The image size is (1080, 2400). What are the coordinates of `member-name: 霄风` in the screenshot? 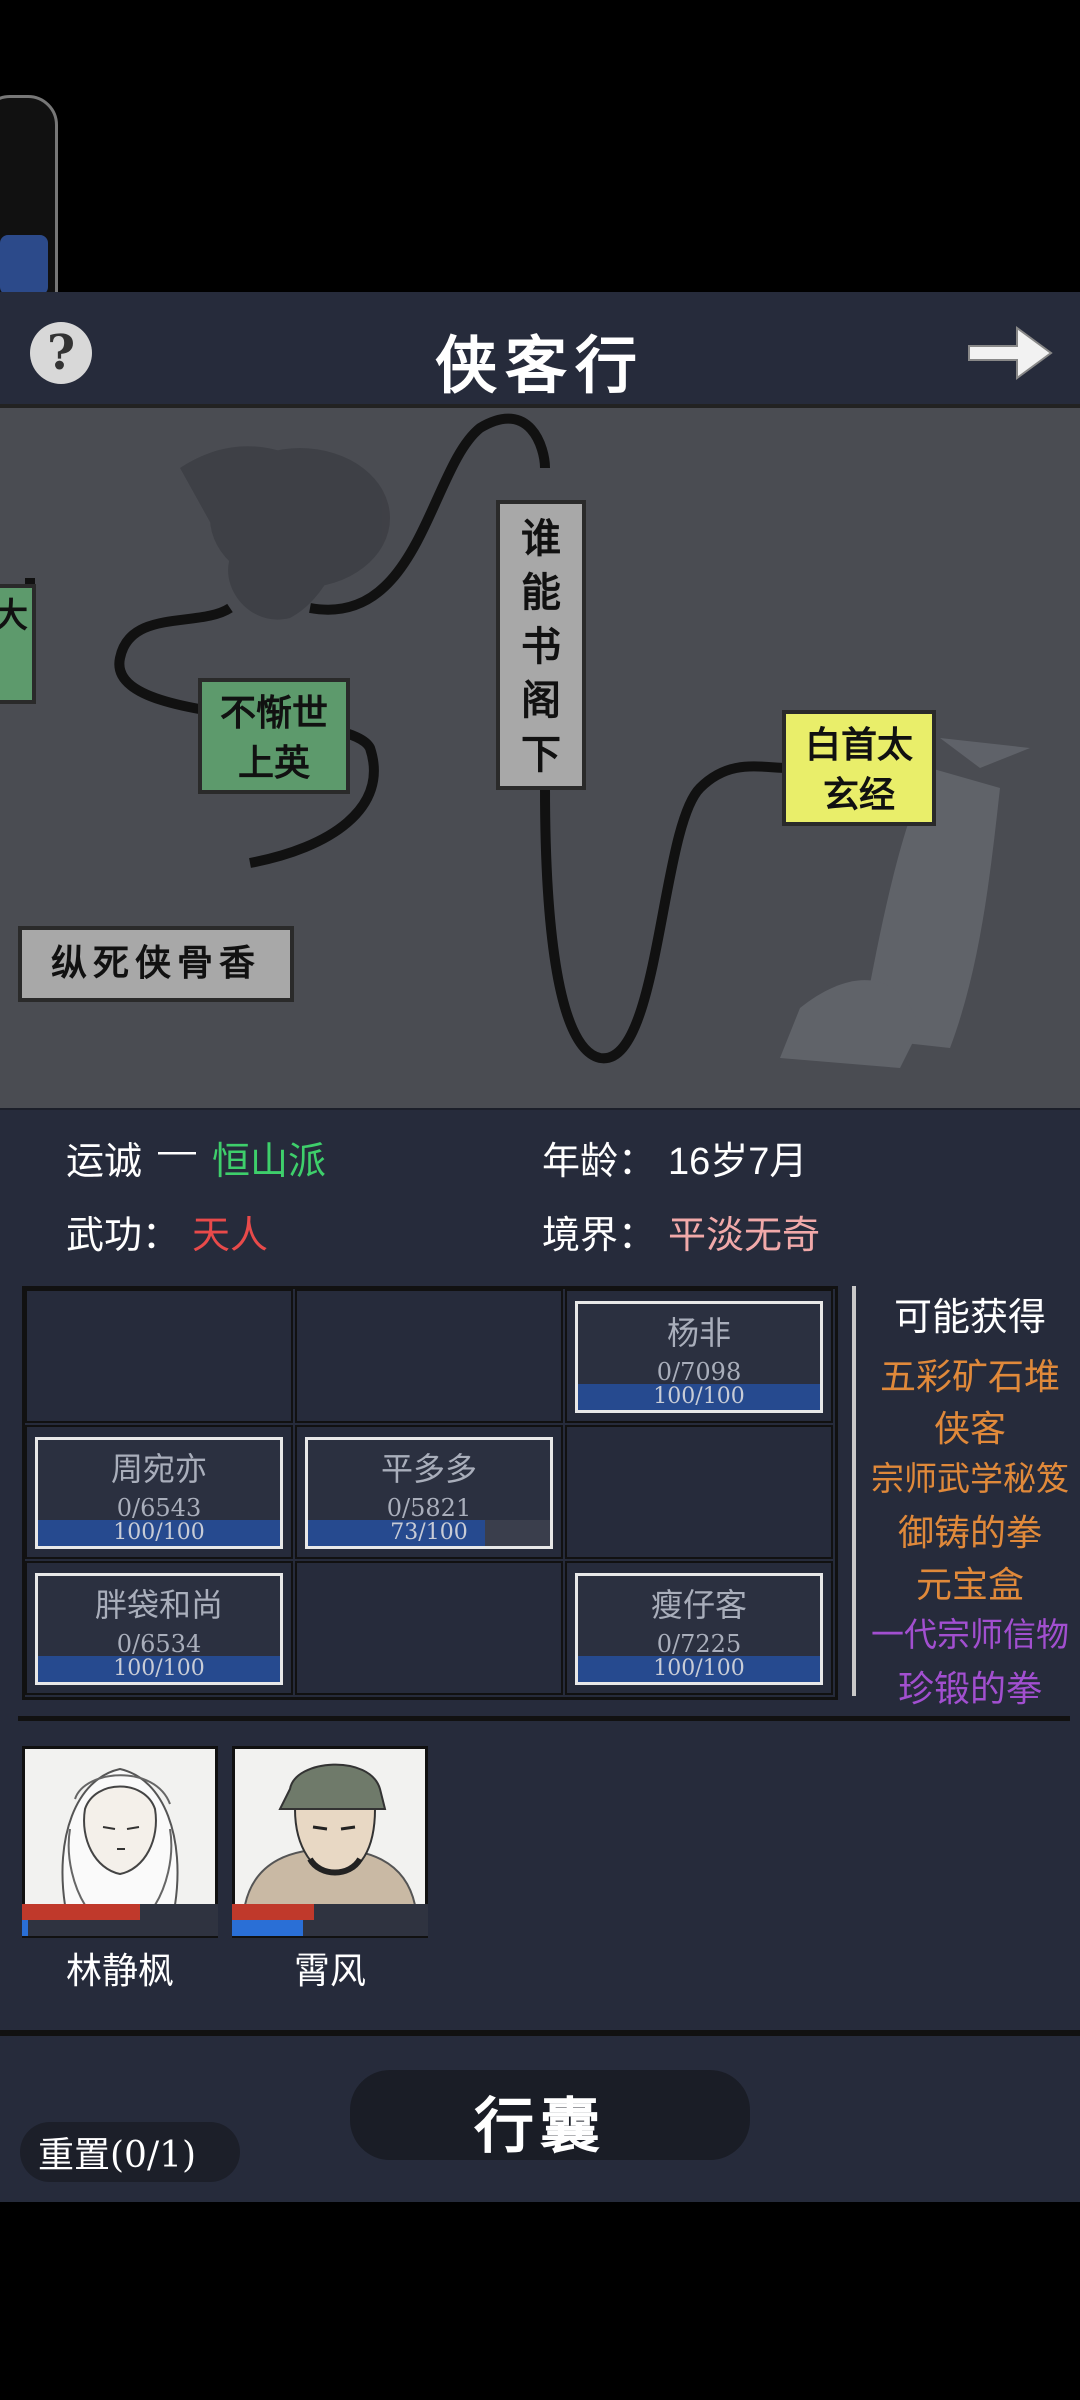 It's located at (329, 1970).